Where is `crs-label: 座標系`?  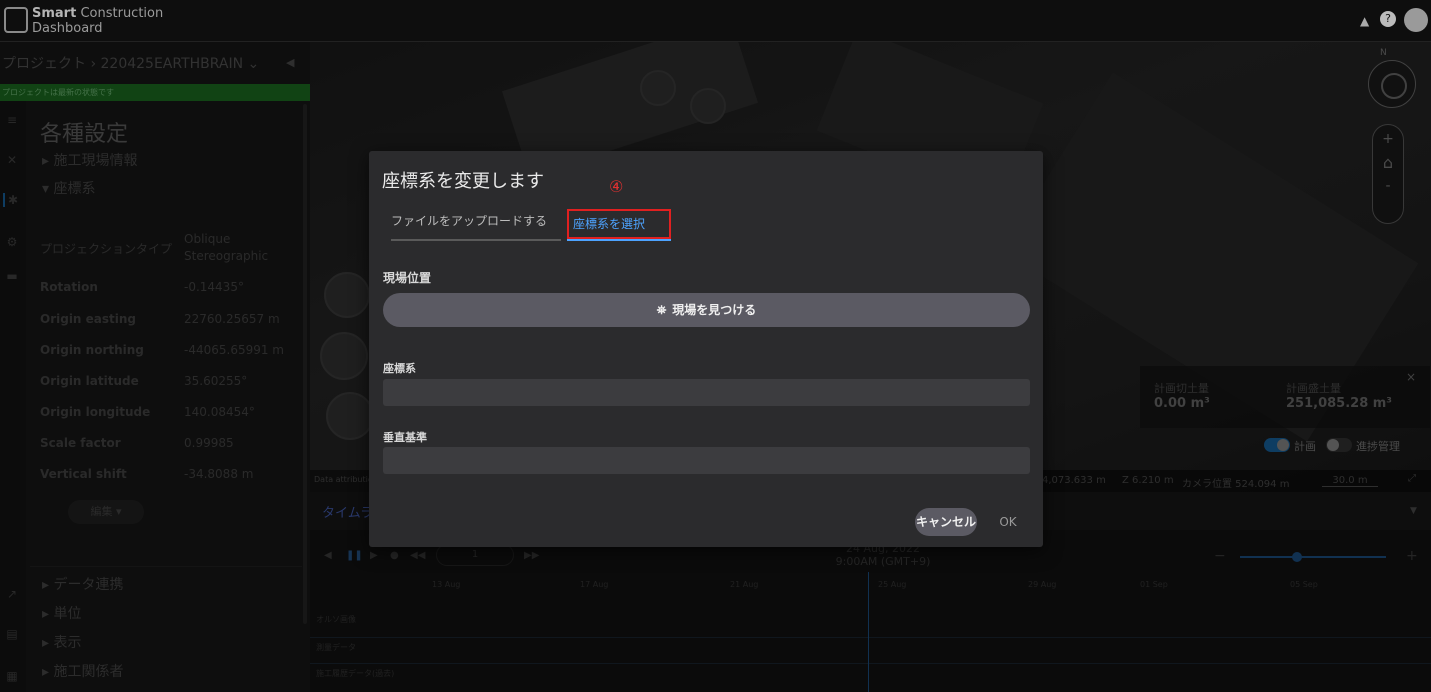
crs-label: 座標系 is located at coordinates (399, 368).